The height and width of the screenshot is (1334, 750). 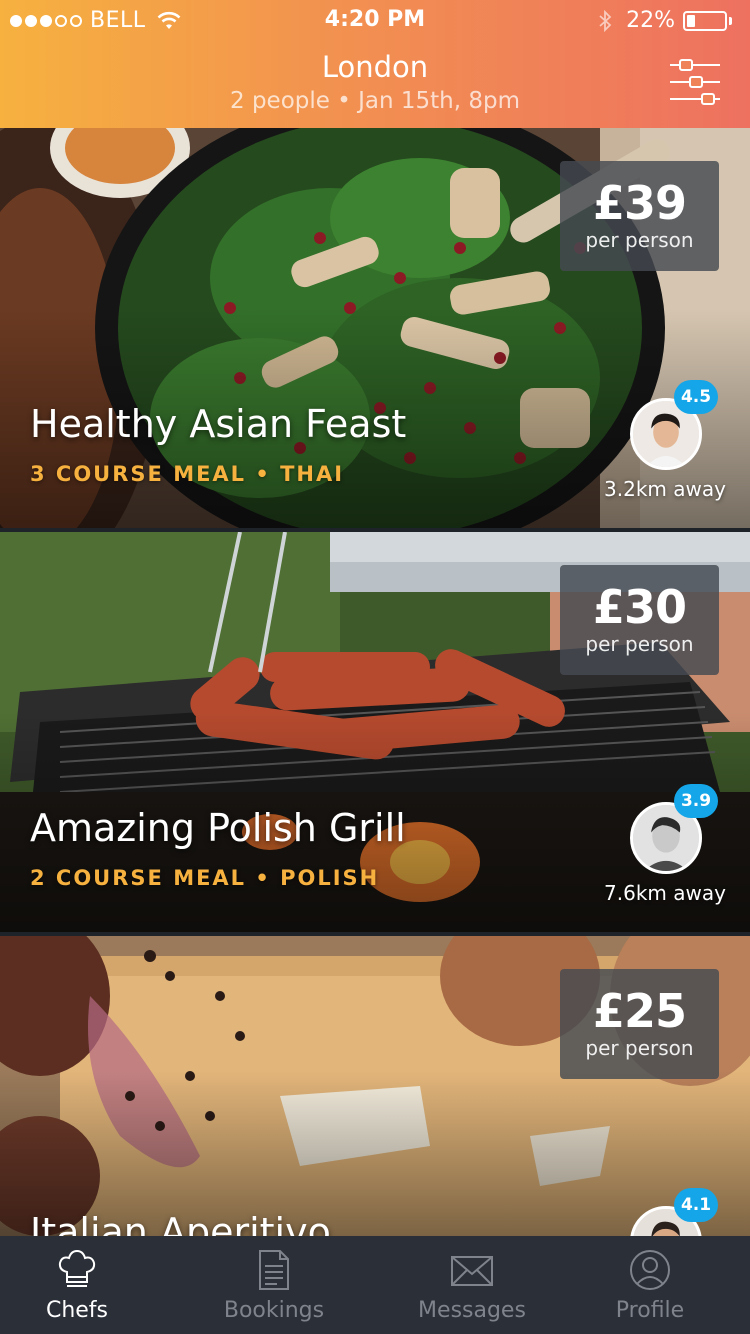 I want to click on chef-hat-icon, so click(x=77, y=1268).